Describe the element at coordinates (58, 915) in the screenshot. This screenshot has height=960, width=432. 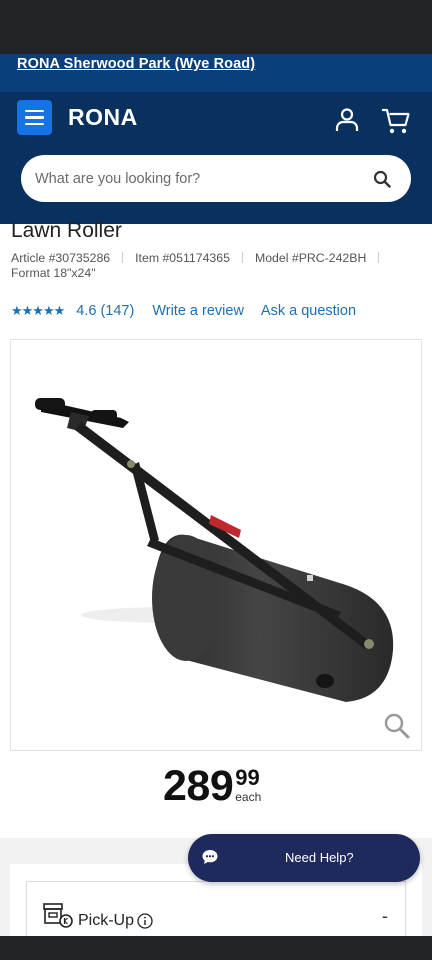
I see `store-icon` at that location.